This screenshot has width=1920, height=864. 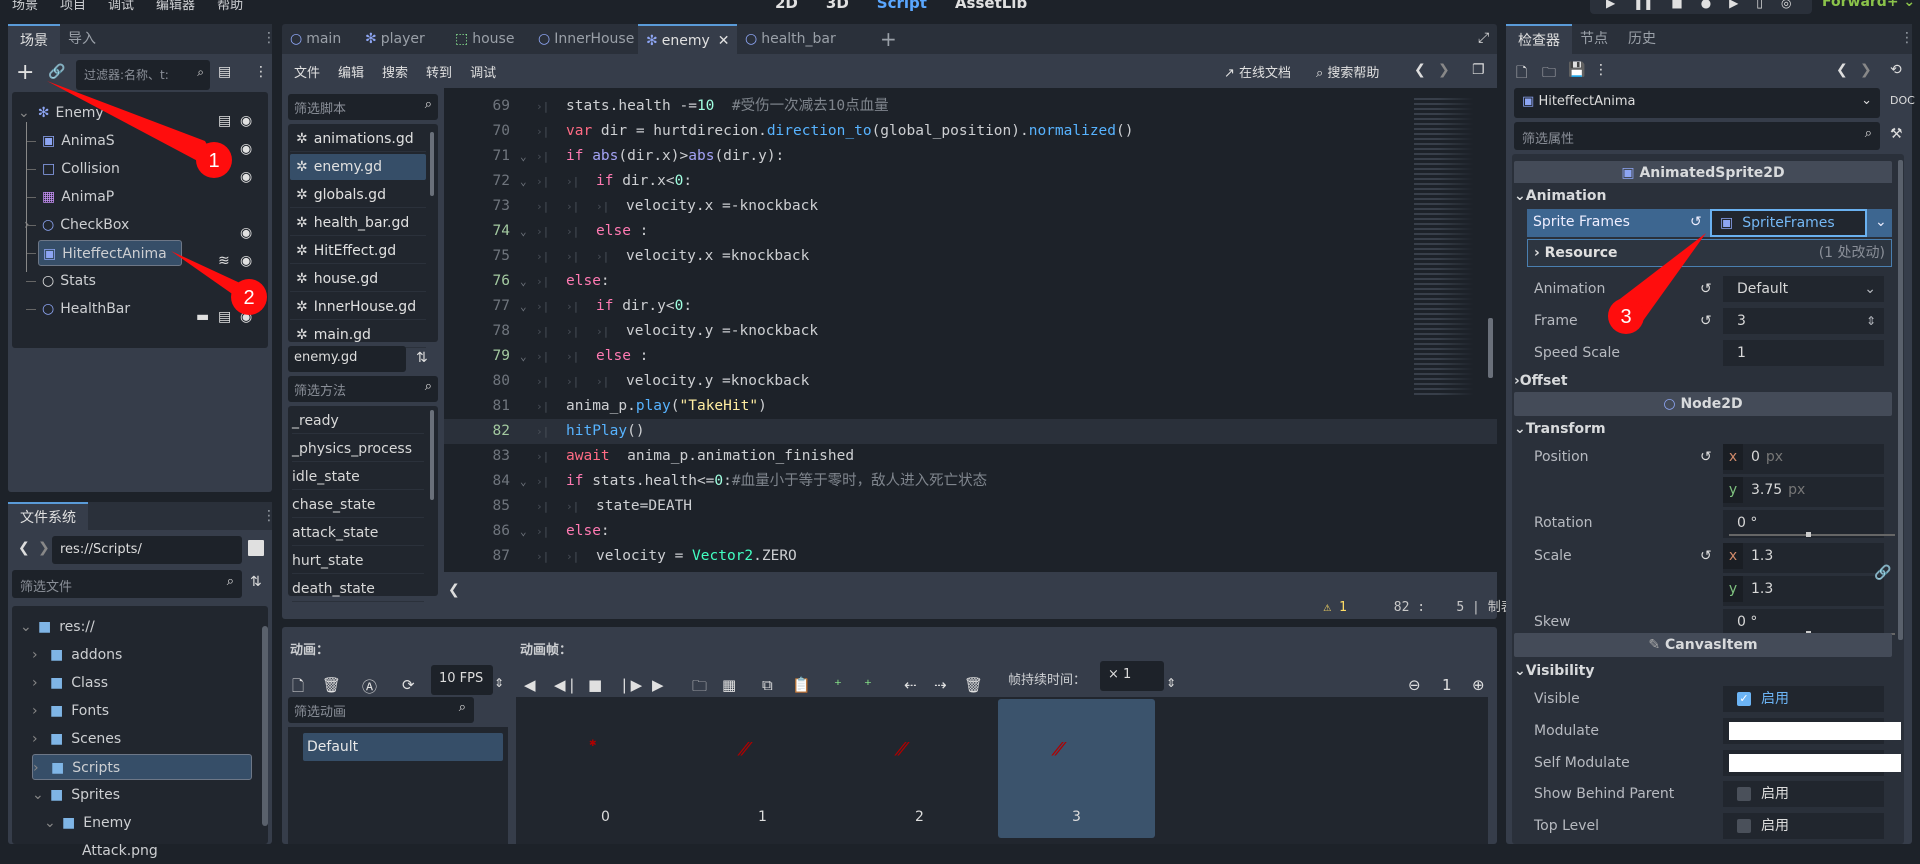 What do you see at coordinates (1697, 103) in the screenshot?
I see `object-selector: ▣ HiteffectAnima ⌄` at bounding box center [1697, 103].